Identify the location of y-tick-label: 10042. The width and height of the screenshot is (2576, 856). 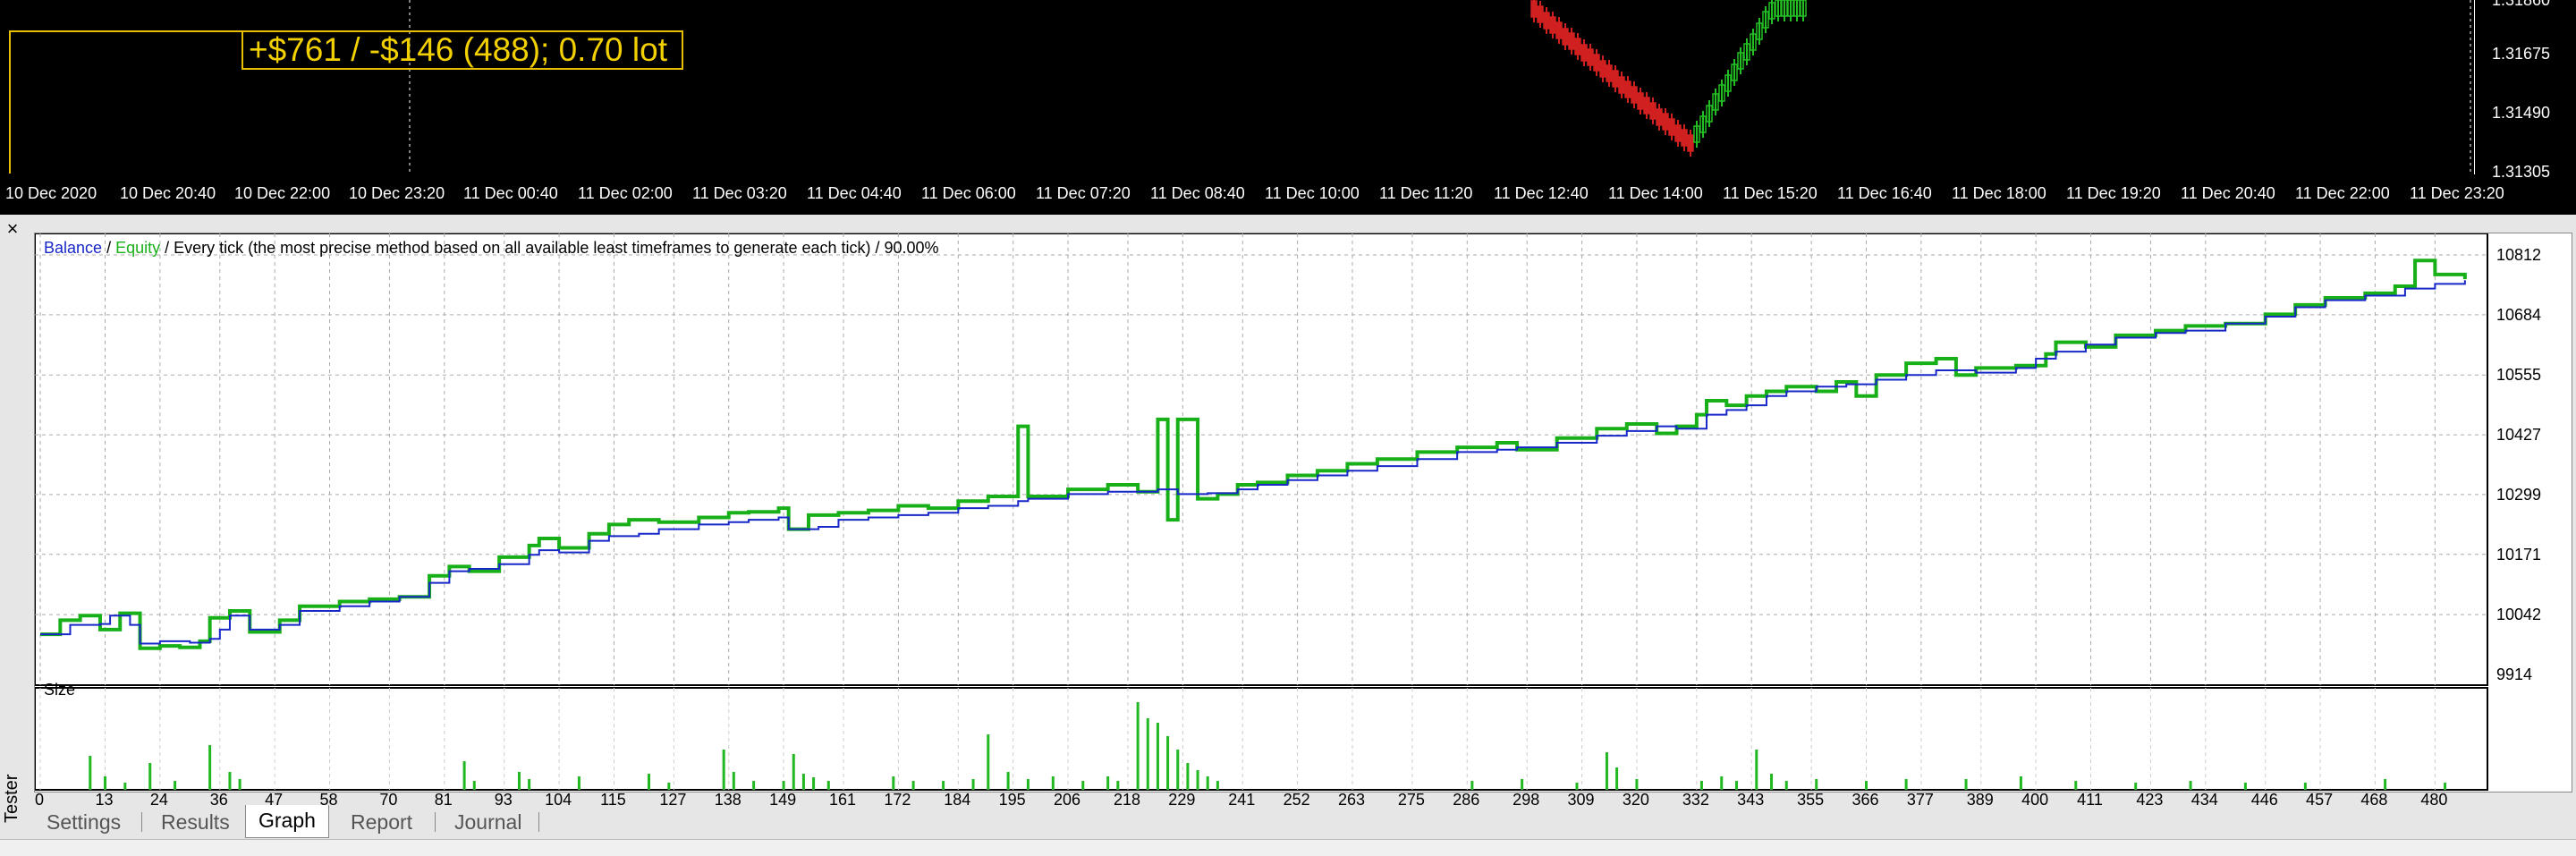
(2518, 614).